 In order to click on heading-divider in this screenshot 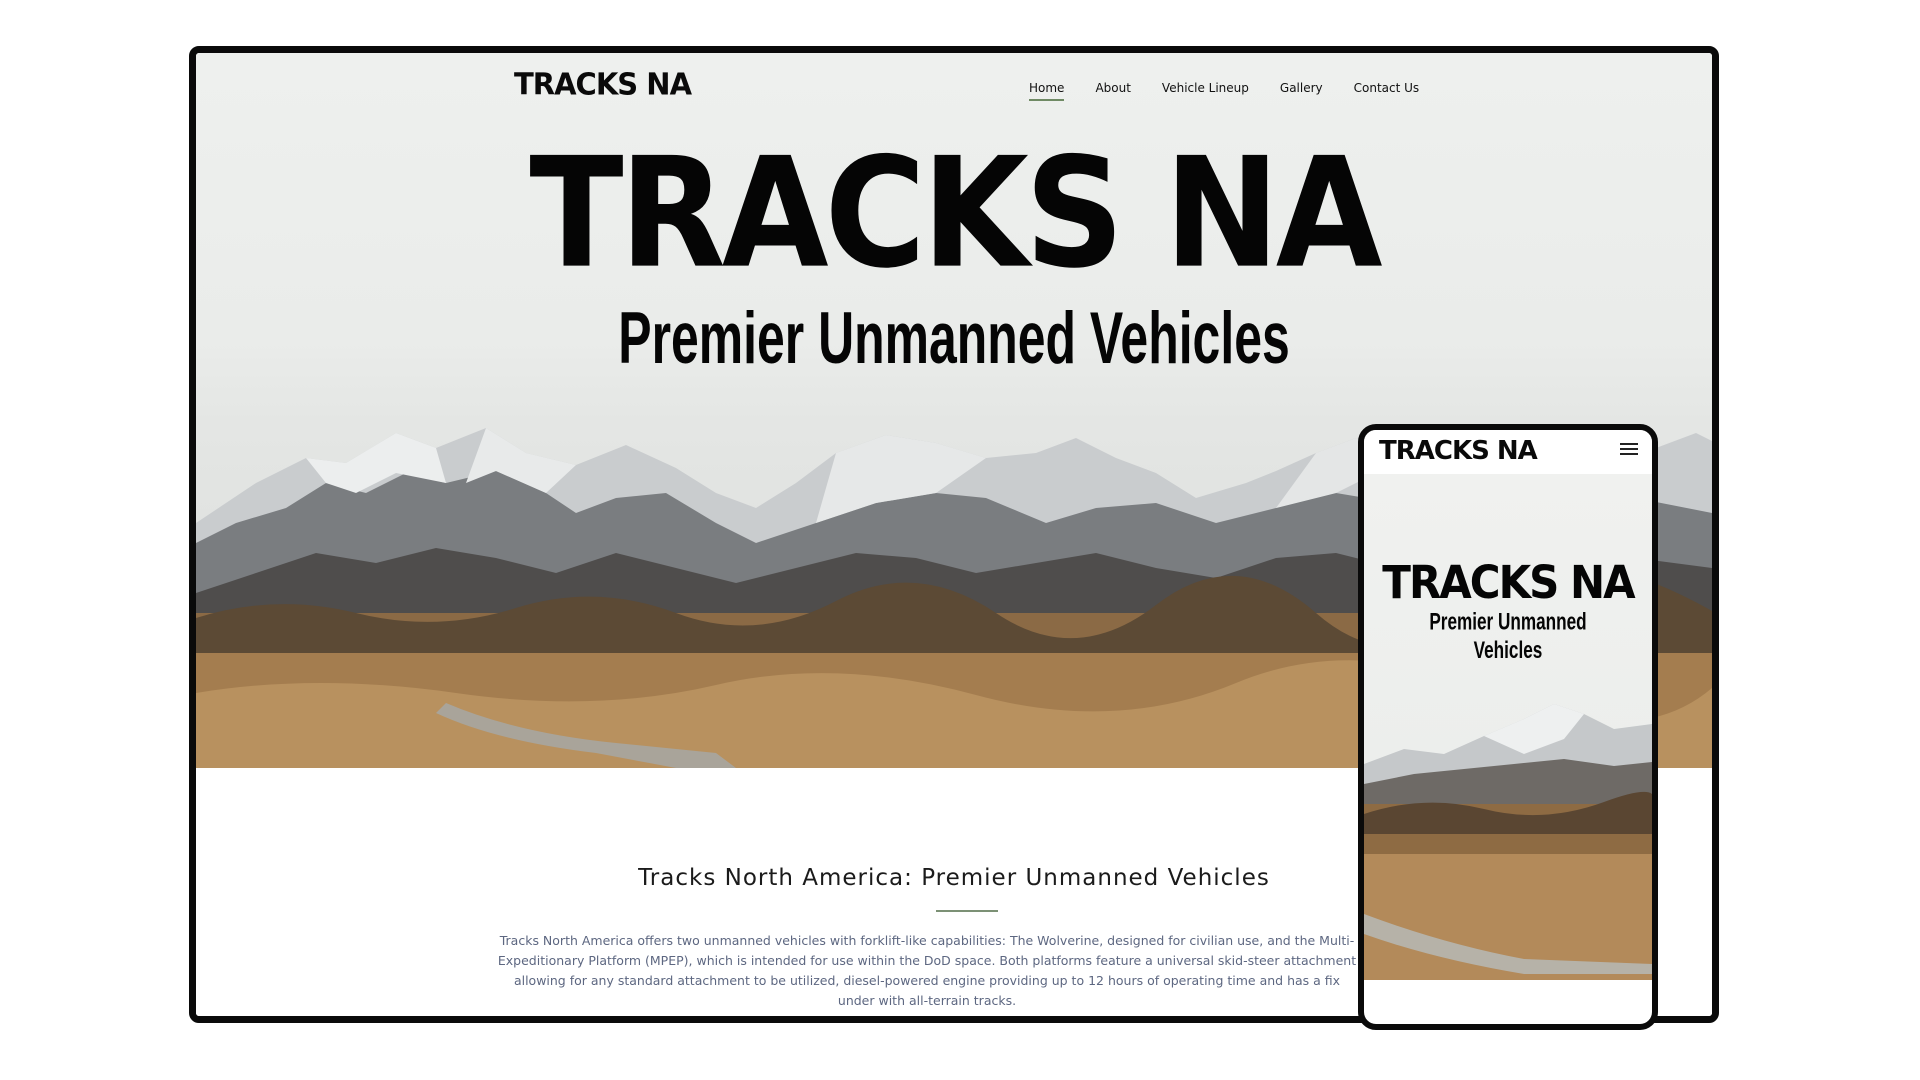, I will do `click(967, 911)`.